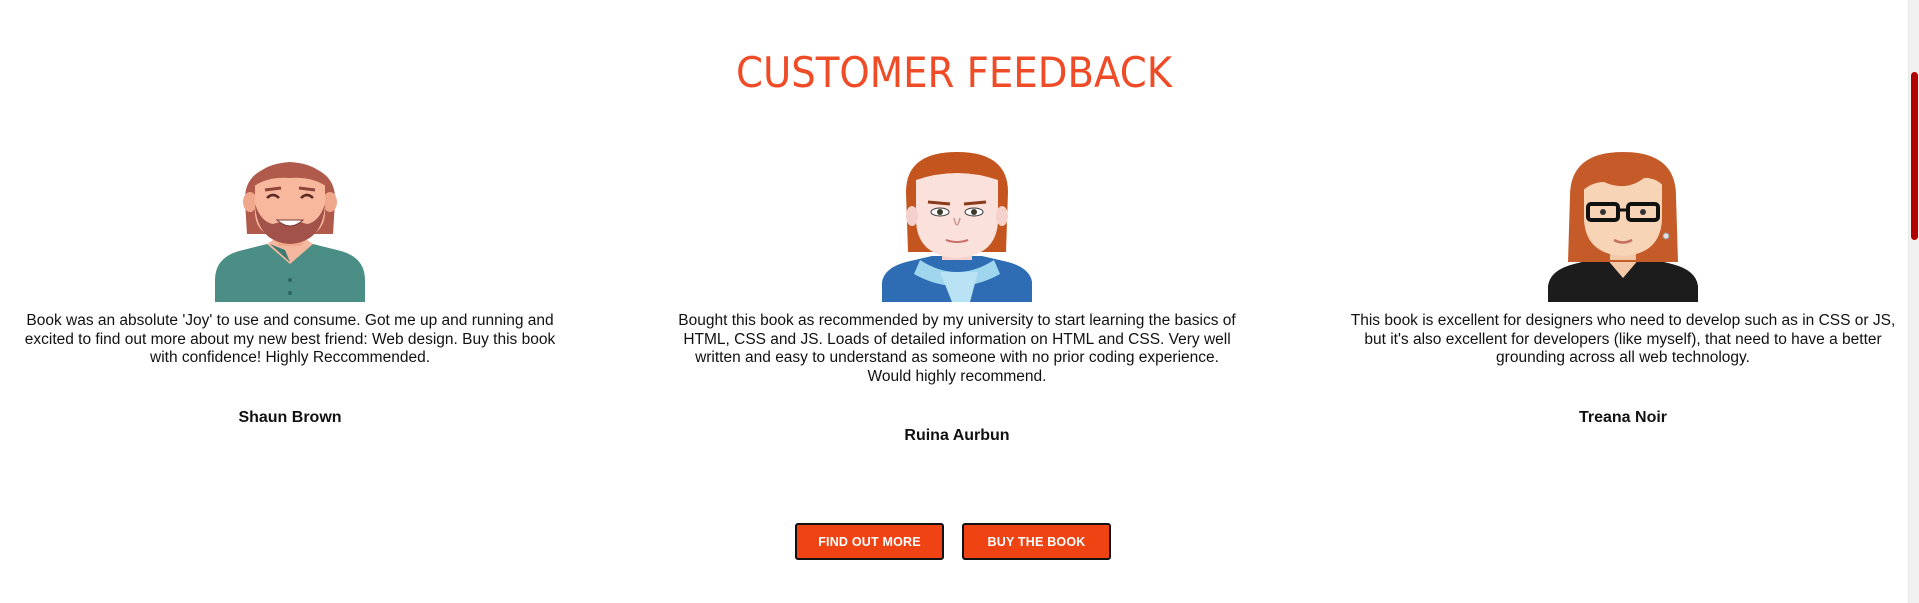  I want to click on testimonial-author: Treana Noir, so click(1623, 417).